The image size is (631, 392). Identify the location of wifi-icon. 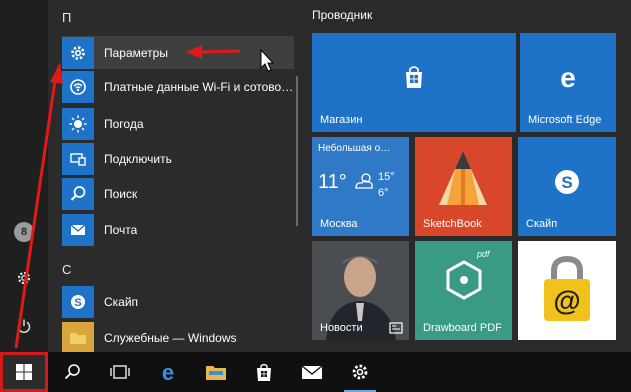
(78, 86).